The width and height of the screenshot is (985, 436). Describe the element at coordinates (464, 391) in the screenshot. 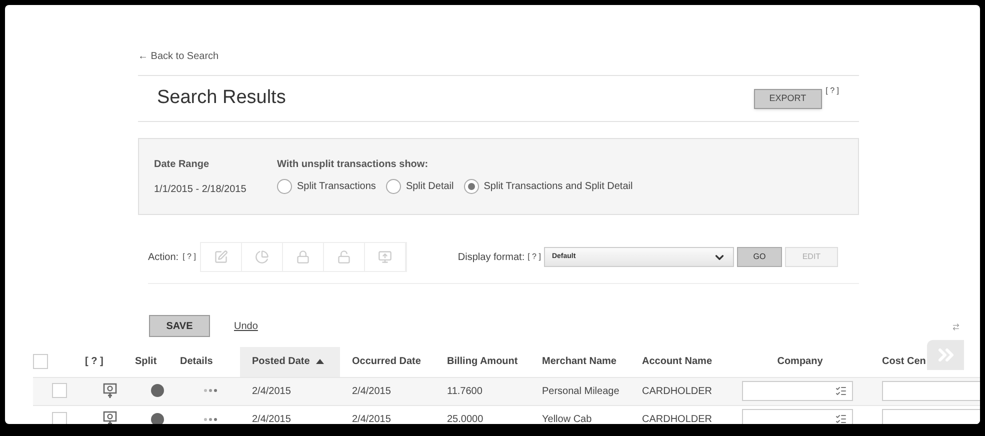

I see `table-cell: 11.7600` at that location.